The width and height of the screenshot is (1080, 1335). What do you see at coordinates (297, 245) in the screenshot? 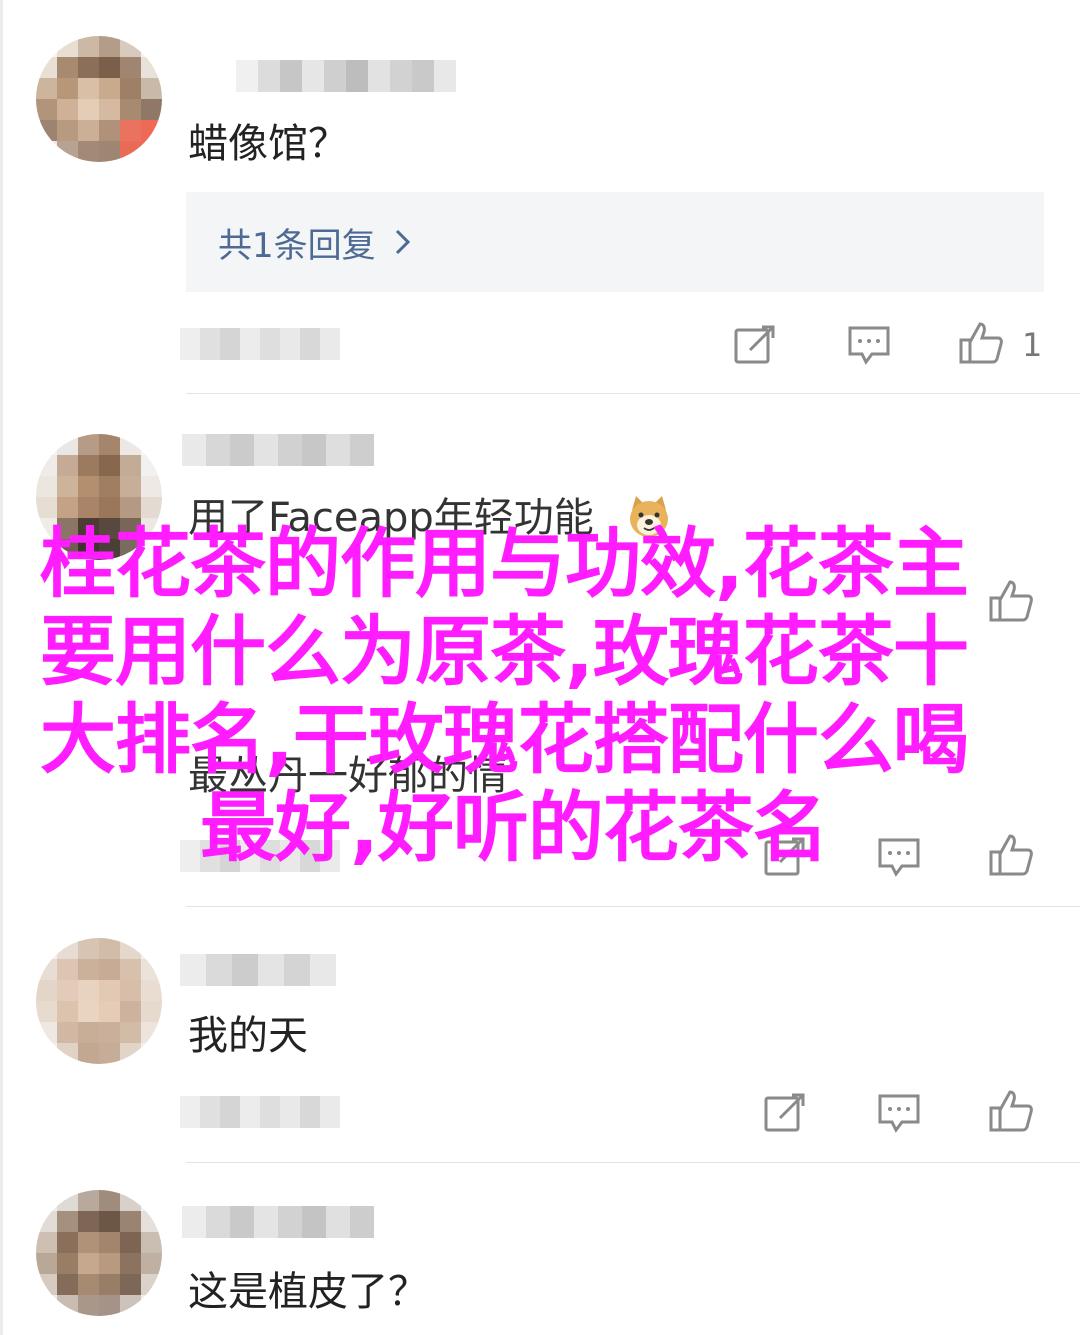
I see `reply-count-label: 共1条回复` at bounding box center [297, 245].